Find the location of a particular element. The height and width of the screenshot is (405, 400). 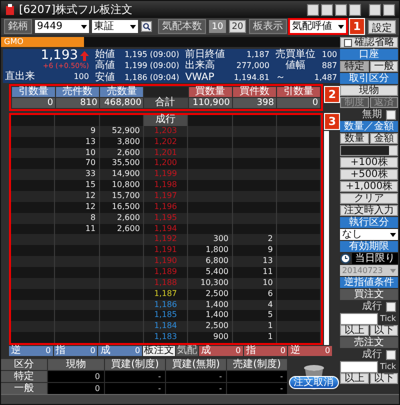

table-cell: 10,300 is located at coordinates (214, 282).